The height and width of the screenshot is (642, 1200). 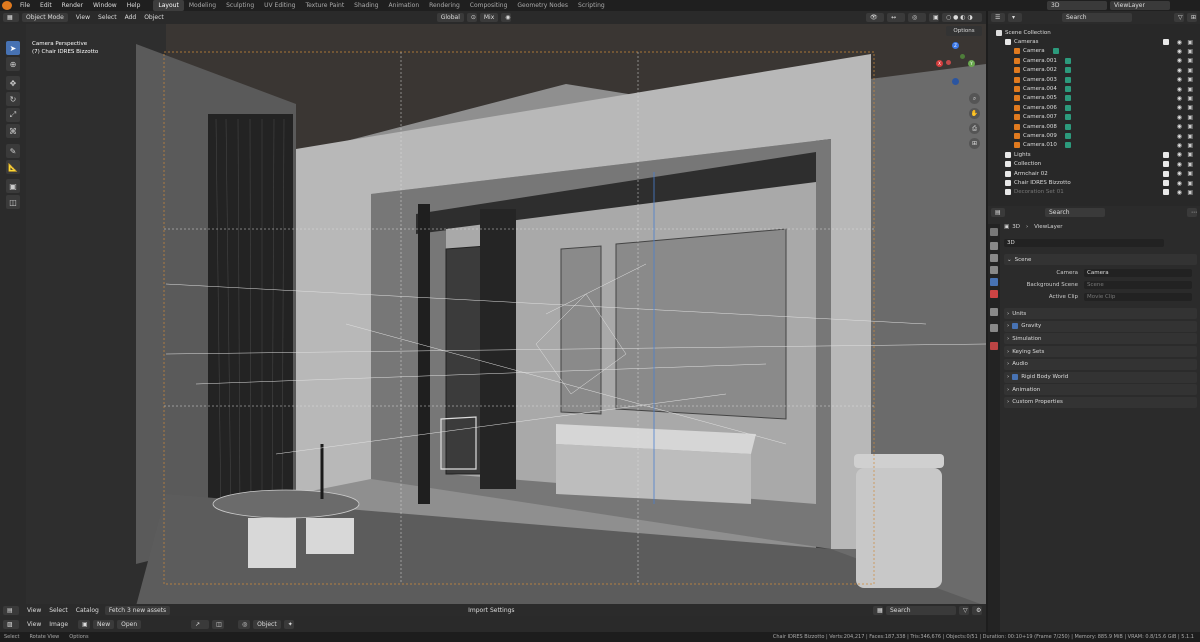 I want to click on outliner-row: Camera.002 ◉ ▣, so click(x=1094, y=70).